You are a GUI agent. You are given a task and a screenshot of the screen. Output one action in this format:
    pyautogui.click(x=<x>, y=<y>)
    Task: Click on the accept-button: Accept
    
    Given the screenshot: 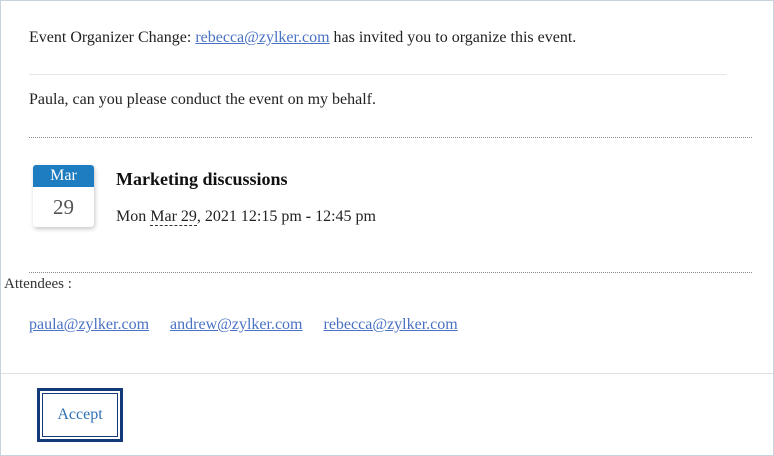 What is the action you would take?
    pyautogui.click(x=80, y=415)
    